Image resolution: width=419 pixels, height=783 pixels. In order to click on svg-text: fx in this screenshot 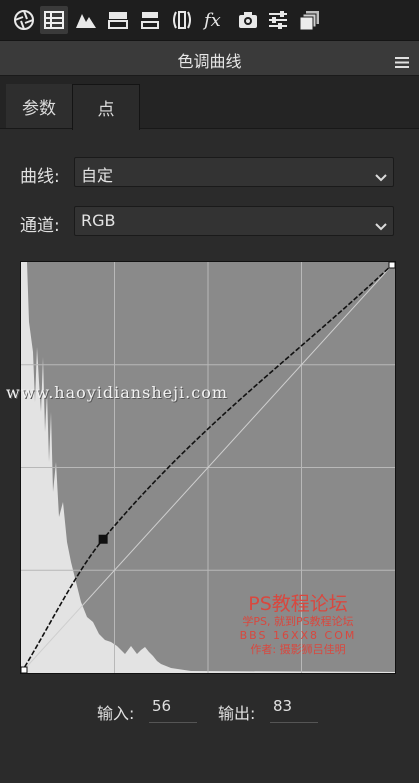, I will do `click(211, 20)`.